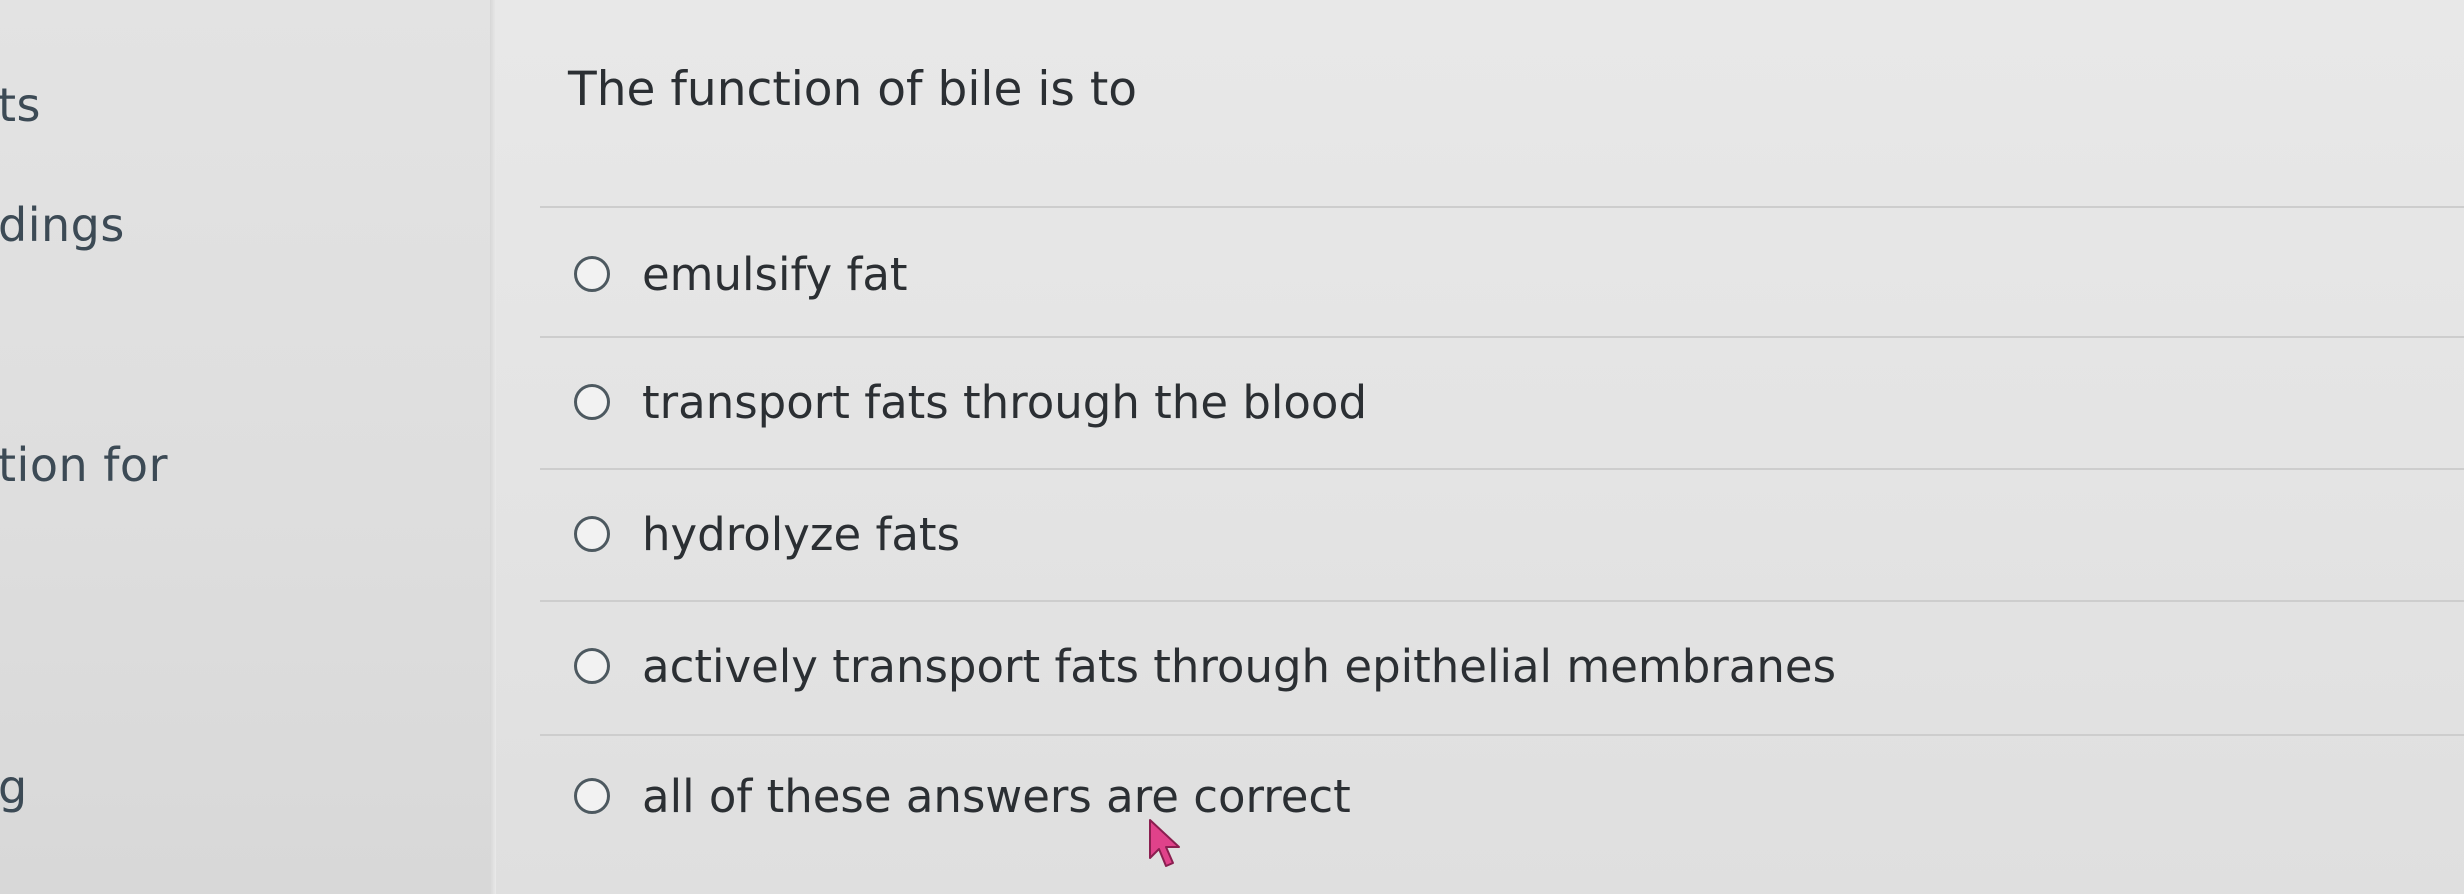  I want to click on mouse-pointer-icon, so click(1164, 843).